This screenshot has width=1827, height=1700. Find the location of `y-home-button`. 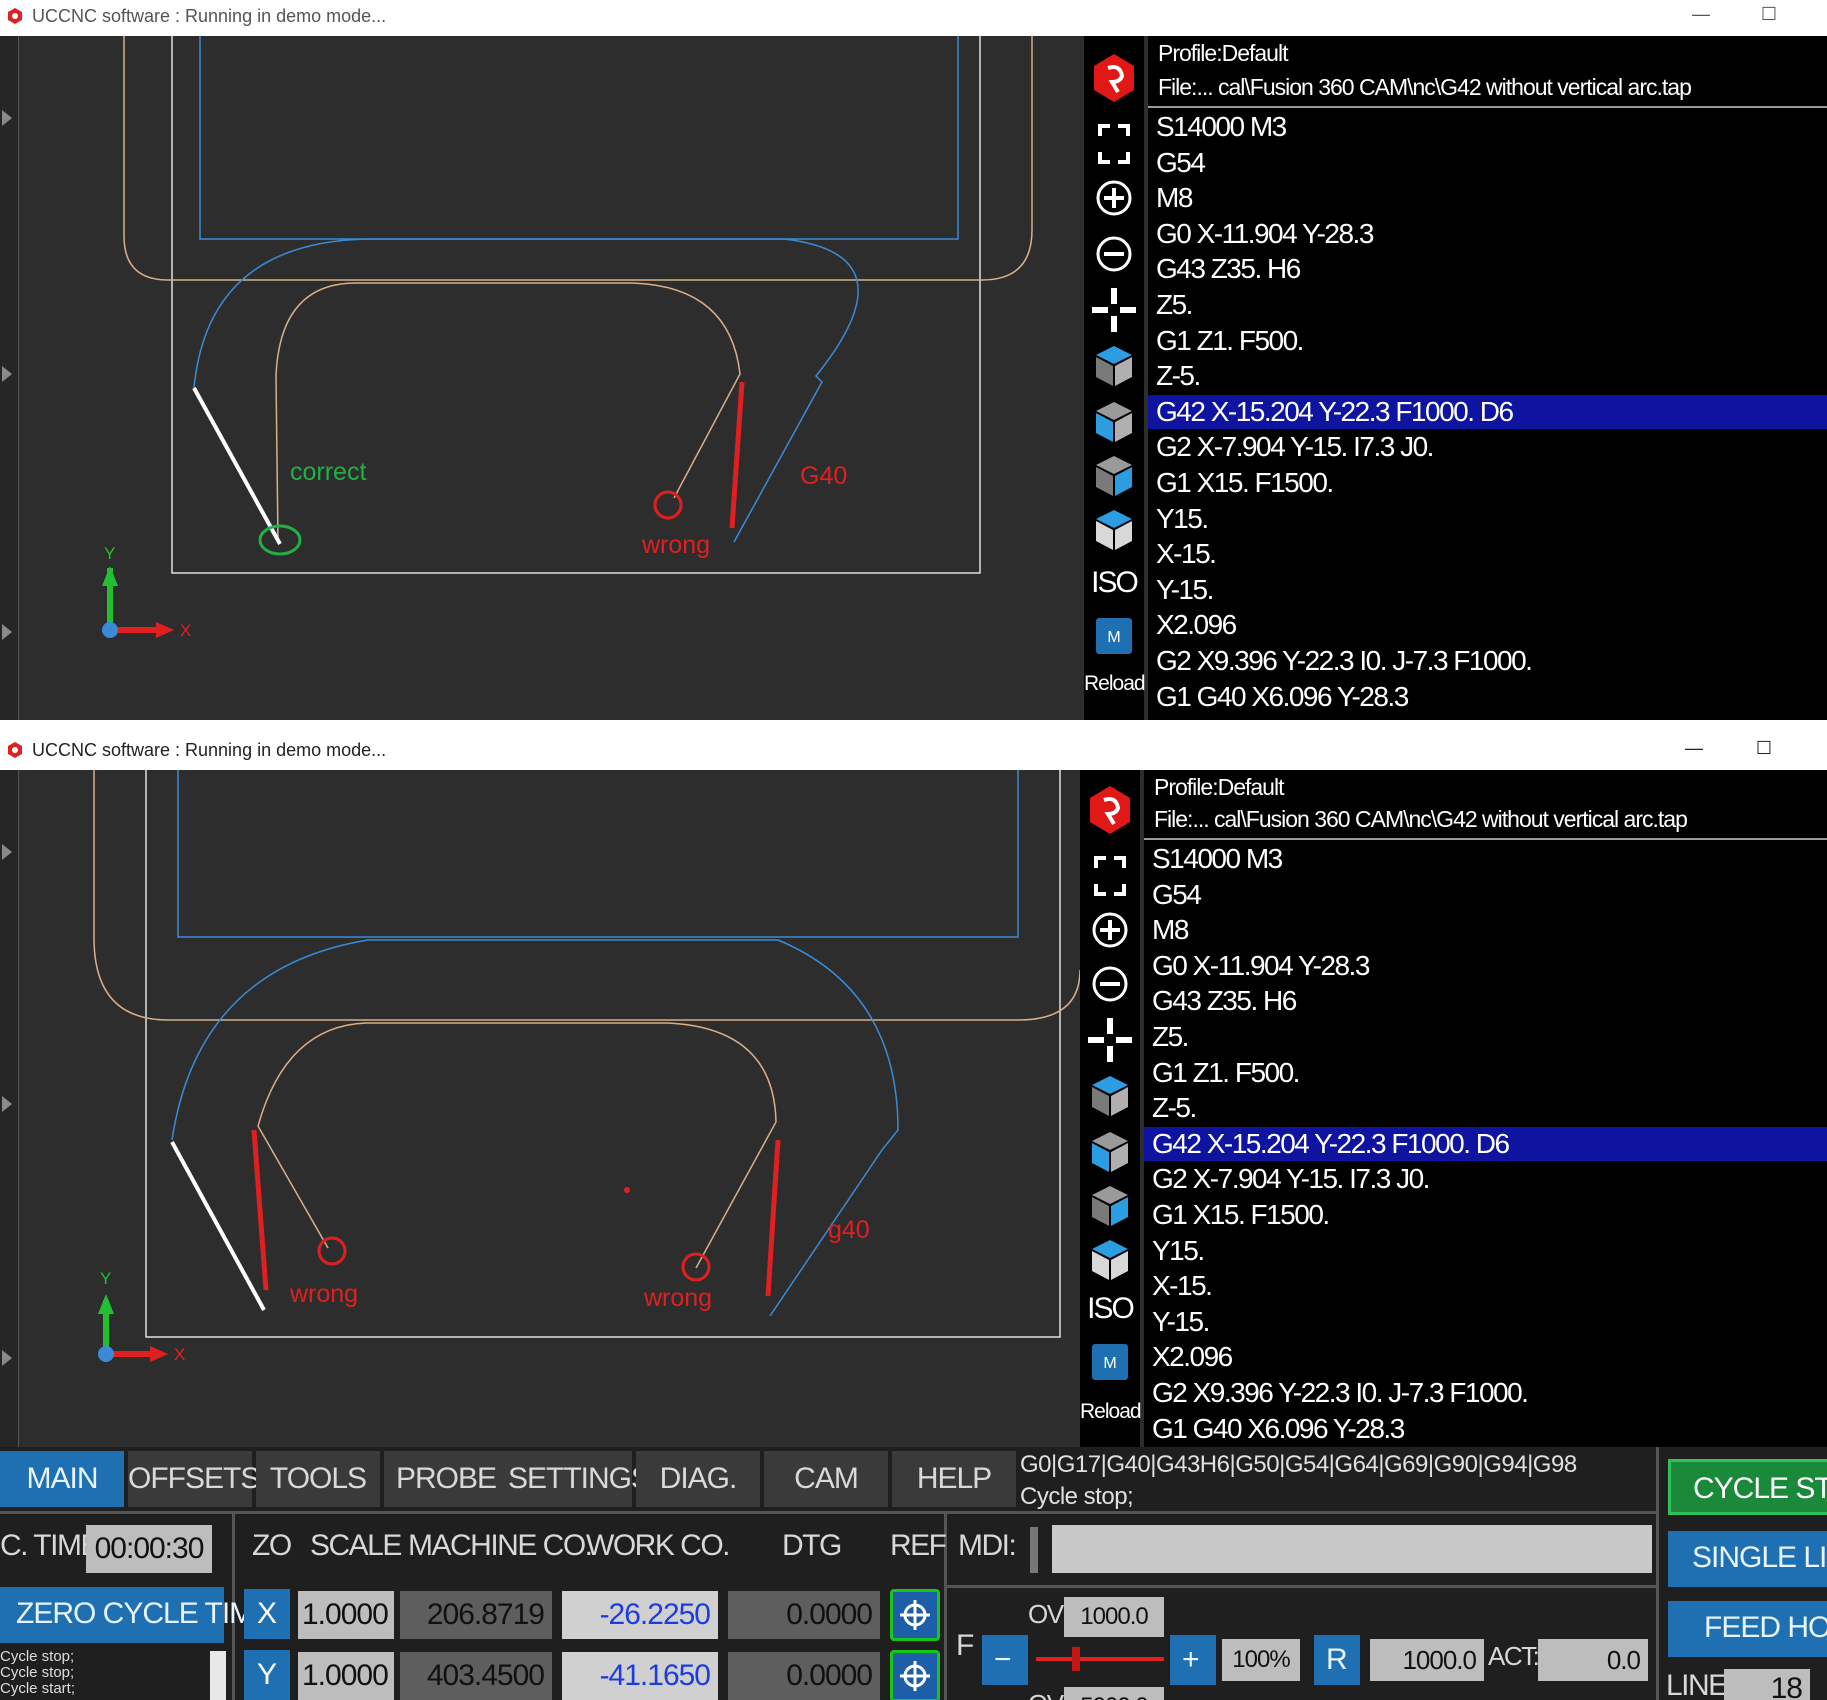

y-home-button is located at coordinates (915, 1675).